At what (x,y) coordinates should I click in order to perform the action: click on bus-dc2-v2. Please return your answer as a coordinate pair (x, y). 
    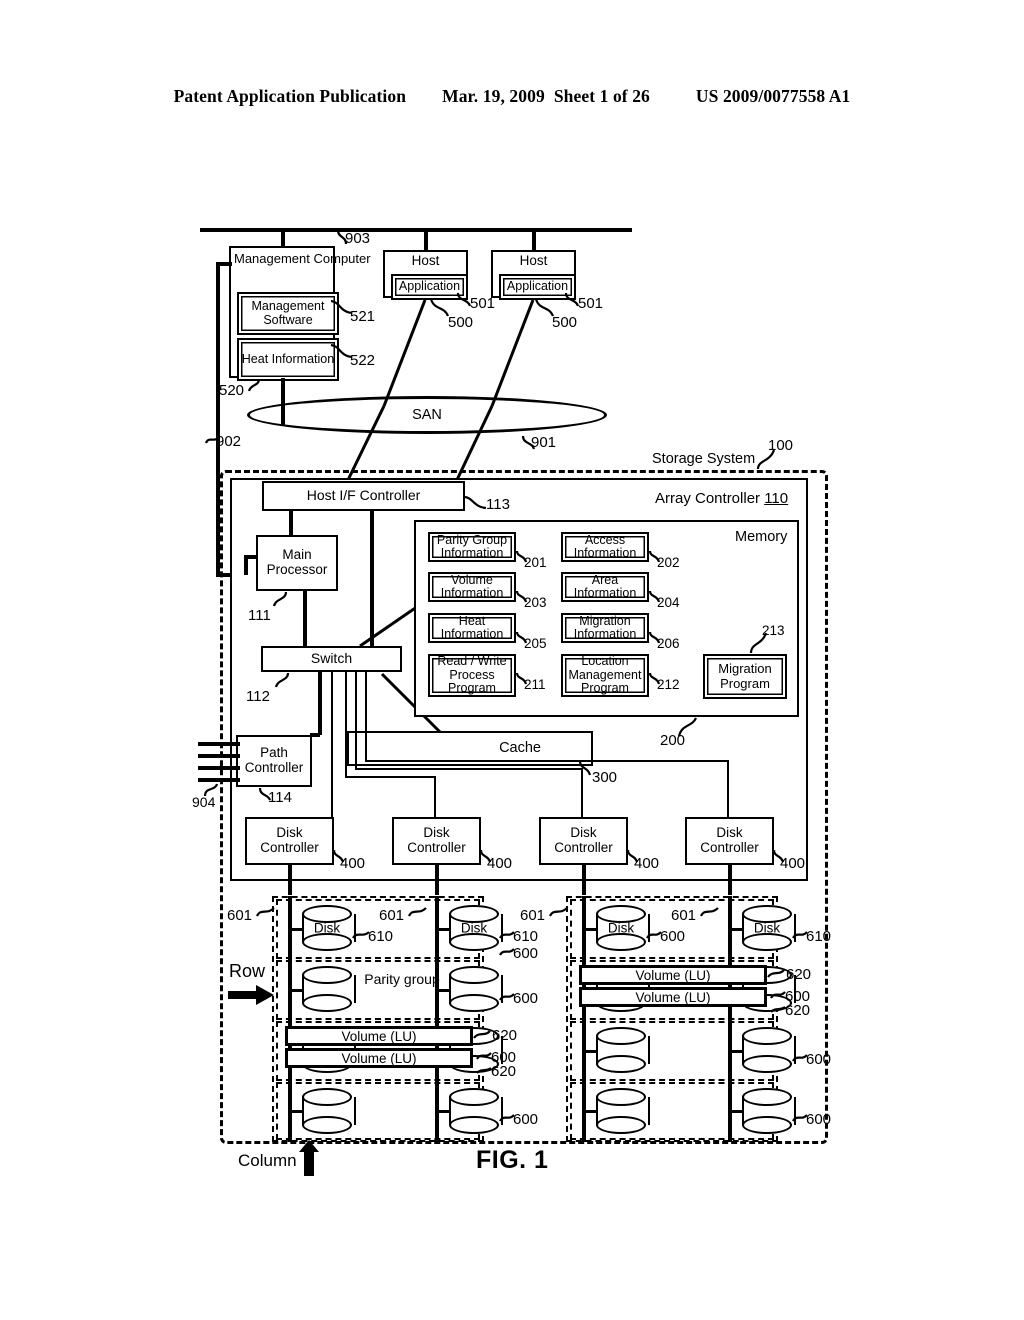
    Looking at the image, I should click on (435, 796).